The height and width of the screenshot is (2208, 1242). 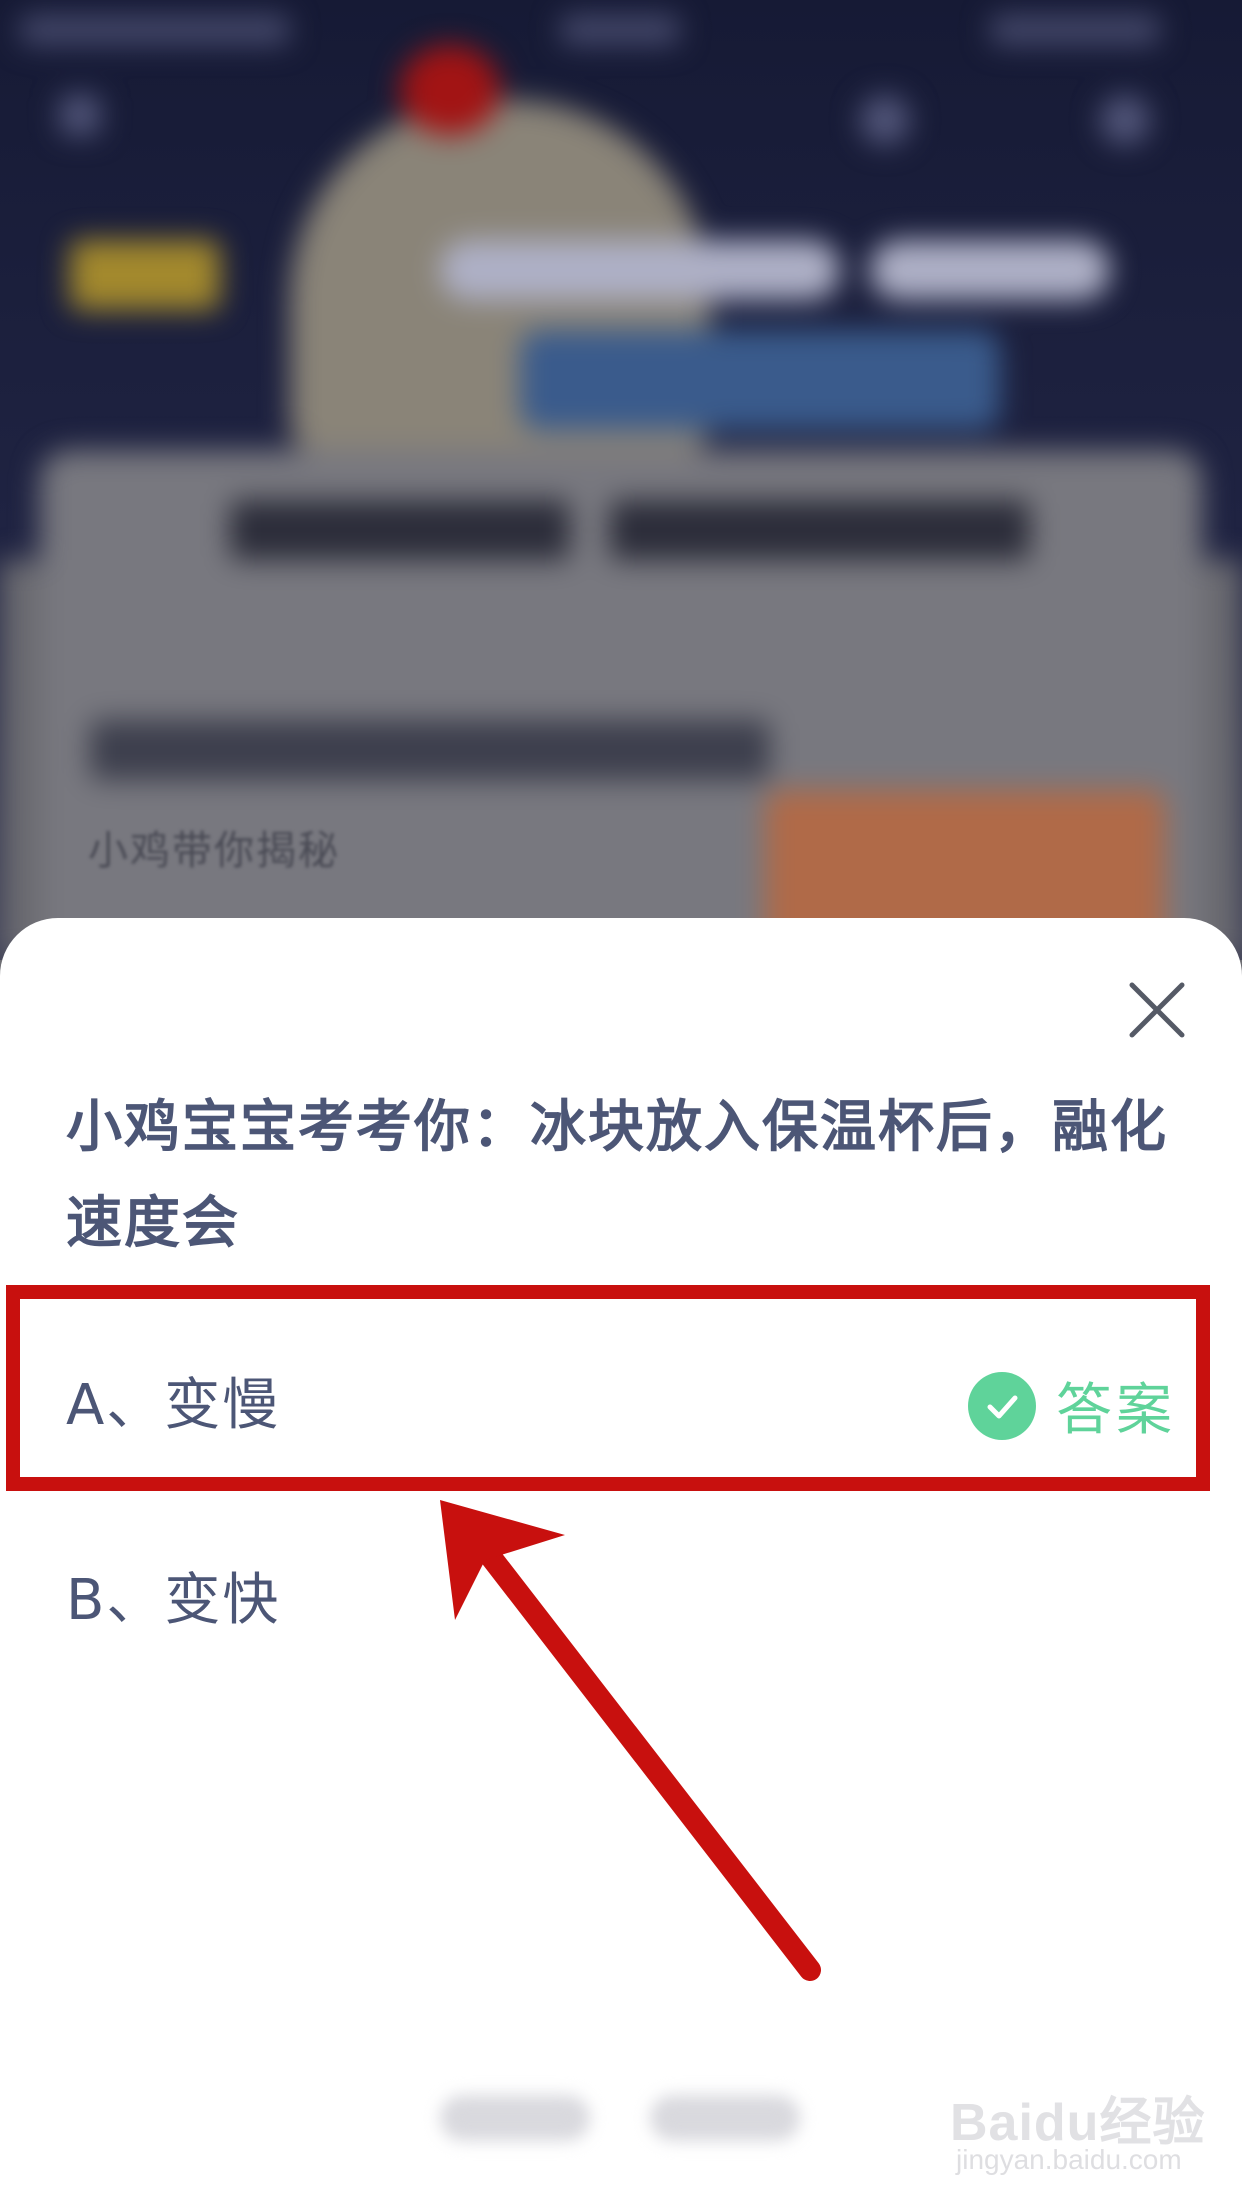 What do you see at coordinates (1085, 2135) in the screenshot?
I see `watermark: Baidu经验 jingyan.baidu.com` at bounding box center [1085, 2135].